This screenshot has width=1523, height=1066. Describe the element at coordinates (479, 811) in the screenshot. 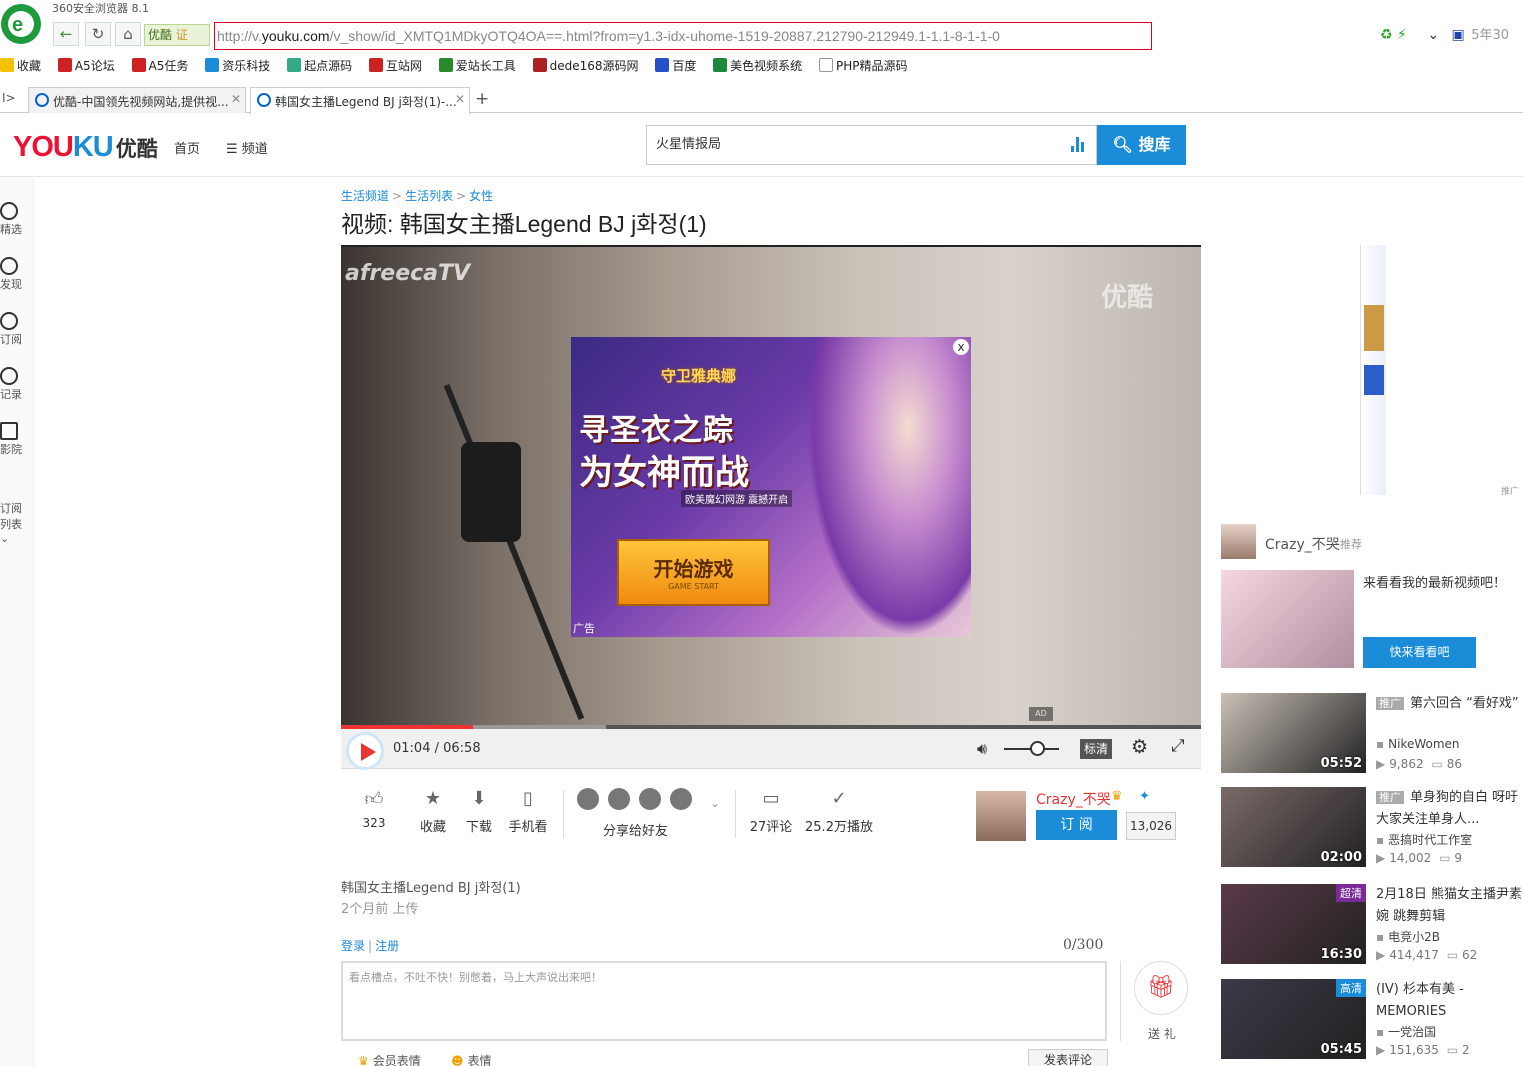

I see `download-button: ⬇ 下载` at that location.